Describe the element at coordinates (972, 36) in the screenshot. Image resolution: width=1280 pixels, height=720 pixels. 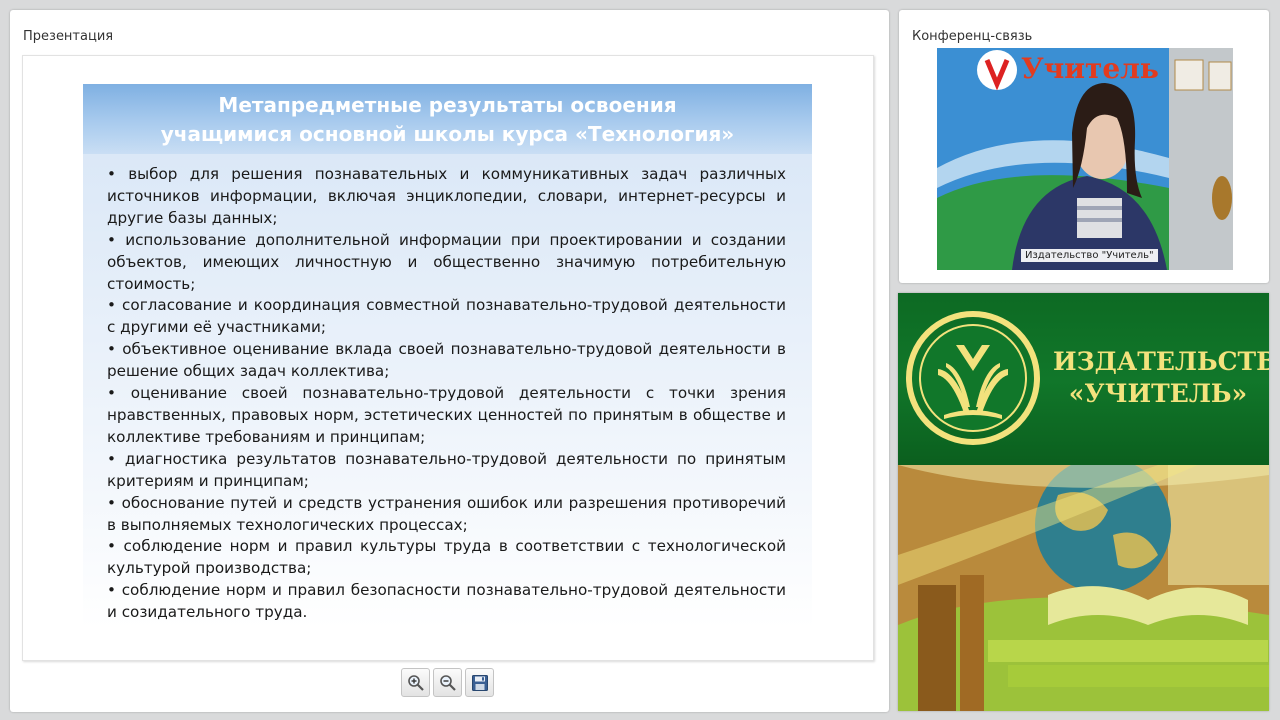
I see `conference-panel-title: Конференц-связь` at that location.